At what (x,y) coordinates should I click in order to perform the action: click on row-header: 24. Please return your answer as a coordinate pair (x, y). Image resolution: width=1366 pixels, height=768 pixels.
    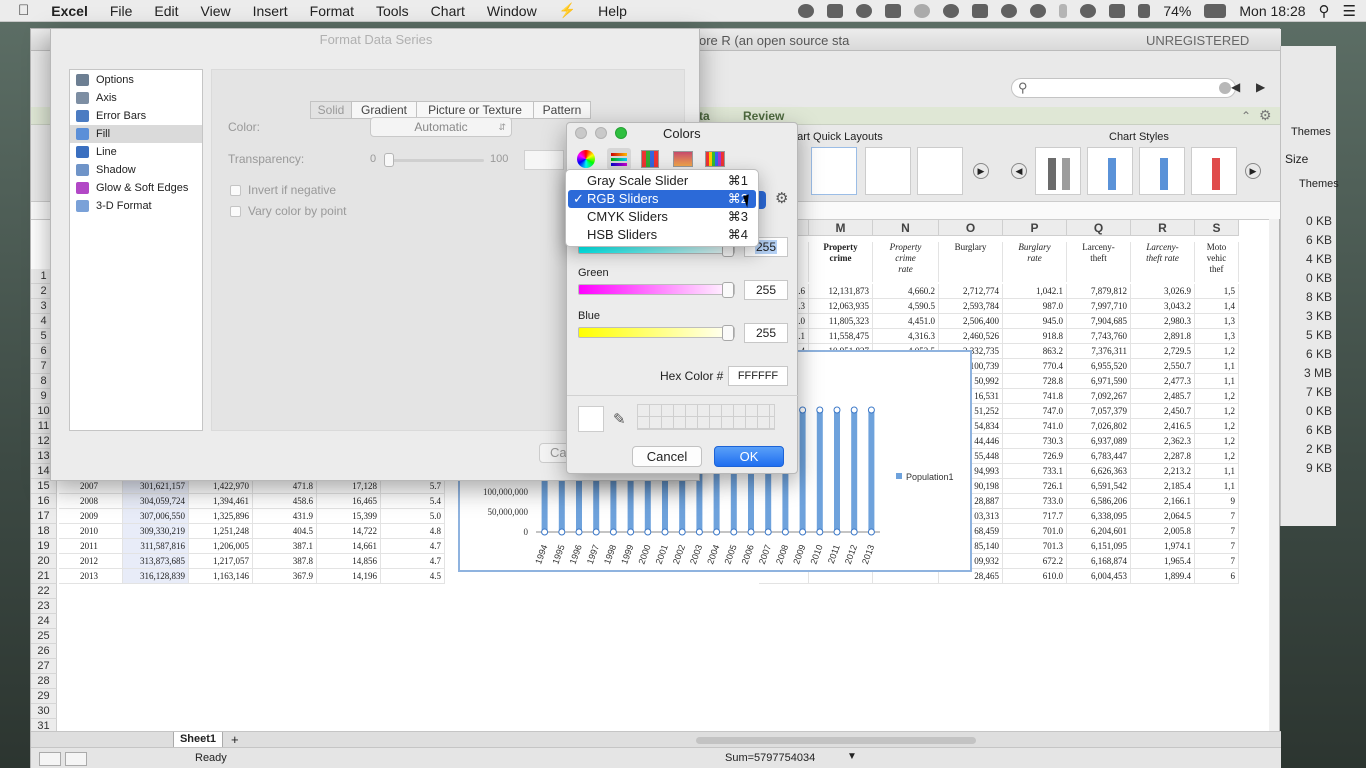
    Looking at the image, I should click on (44, 621).